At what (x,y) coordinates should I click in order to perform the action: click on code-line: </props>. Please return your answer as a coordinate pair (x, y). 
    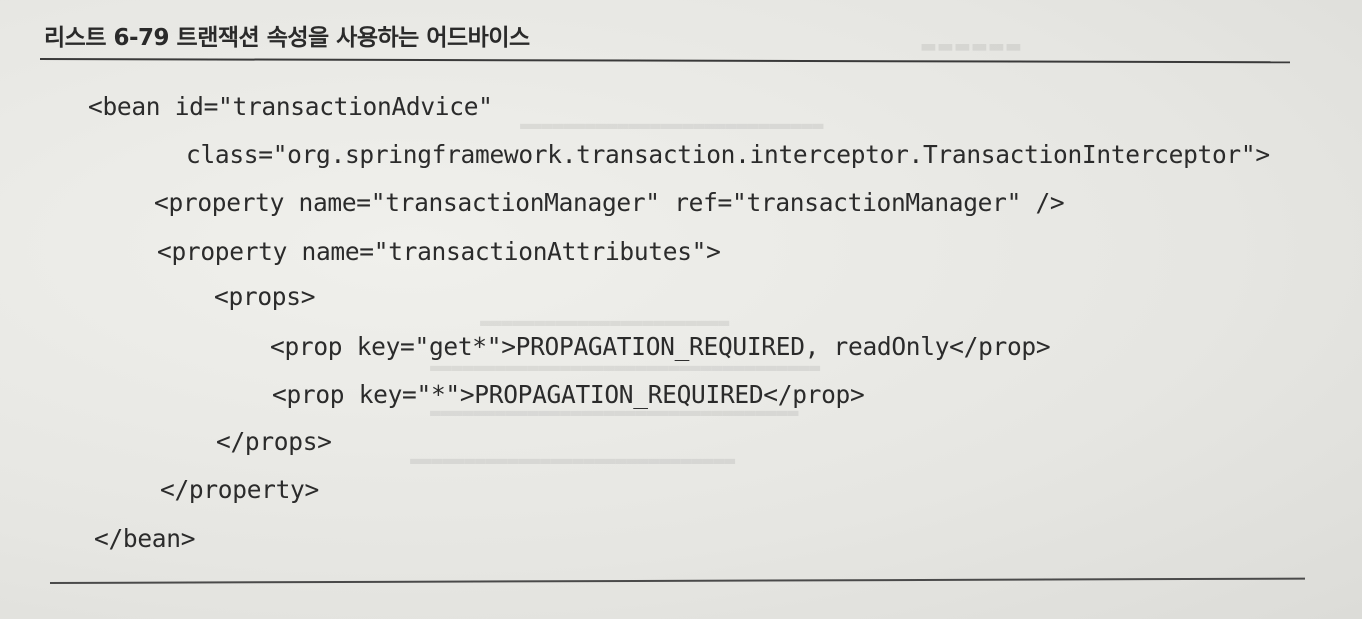
    Looking at the image, I should click on (274, 441).